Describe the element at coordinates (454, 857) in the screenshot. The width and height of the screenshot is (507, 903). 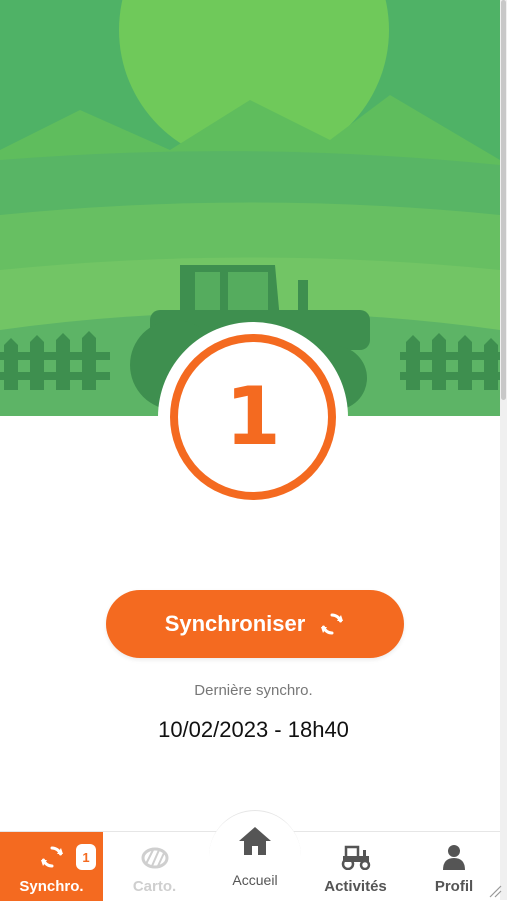
I see `user-icon` at that location.